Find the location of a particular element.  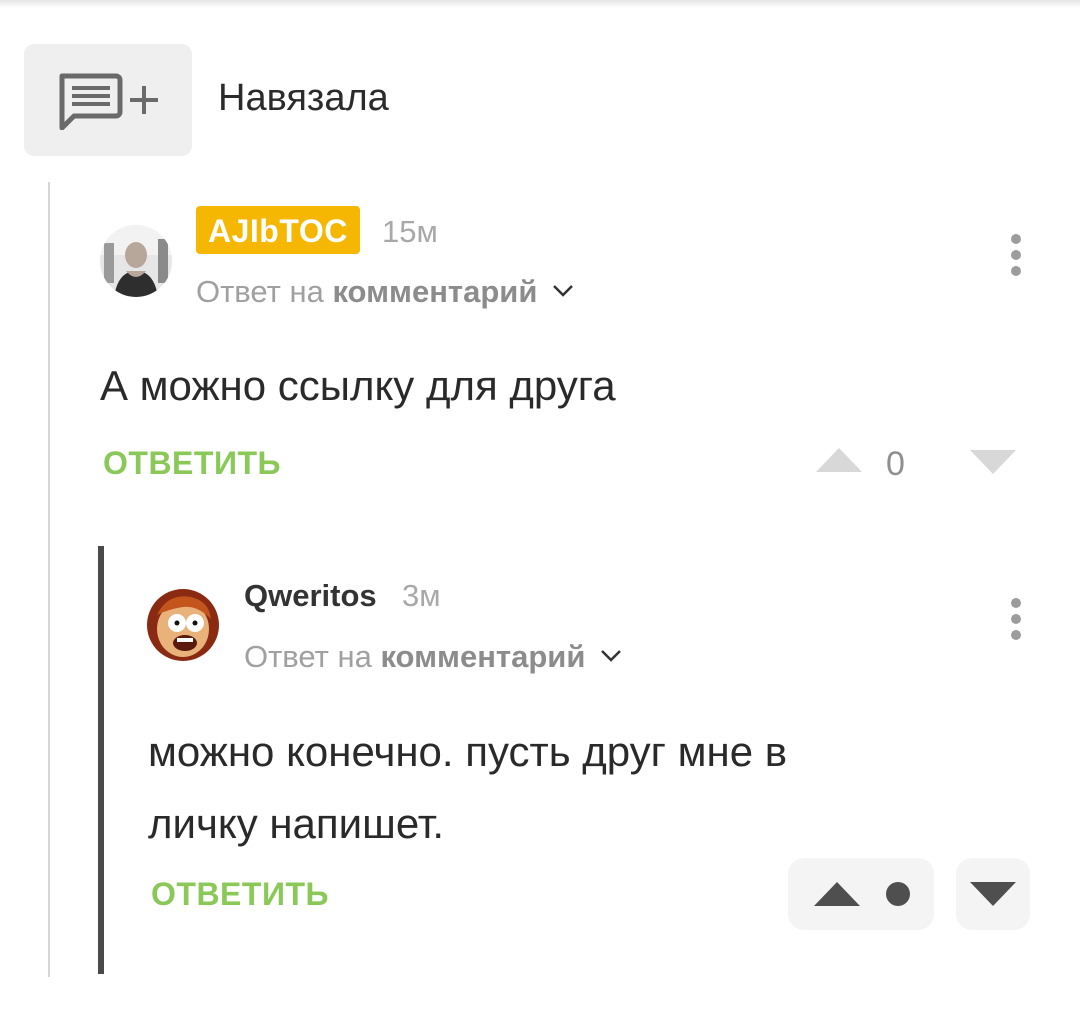

author-name-badge: AJIbTOC is located at coordinates (278, 230).